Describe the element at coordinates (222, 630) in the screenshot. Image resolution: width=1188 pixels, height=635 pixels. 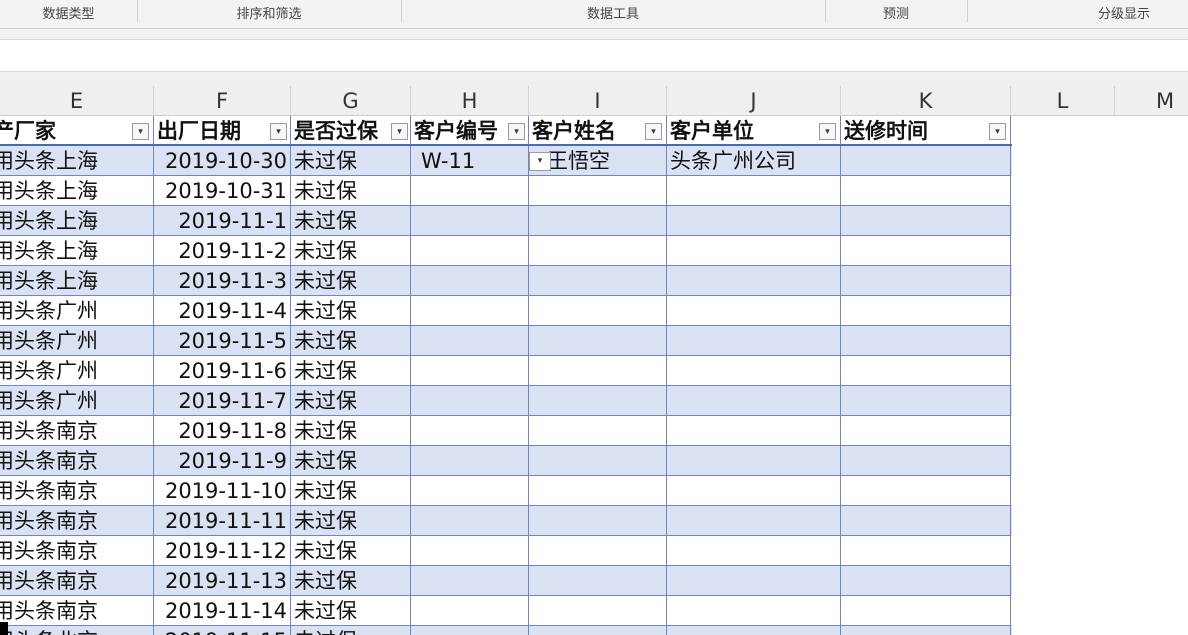
I see `table-cell: 2019-11-15` at that location.